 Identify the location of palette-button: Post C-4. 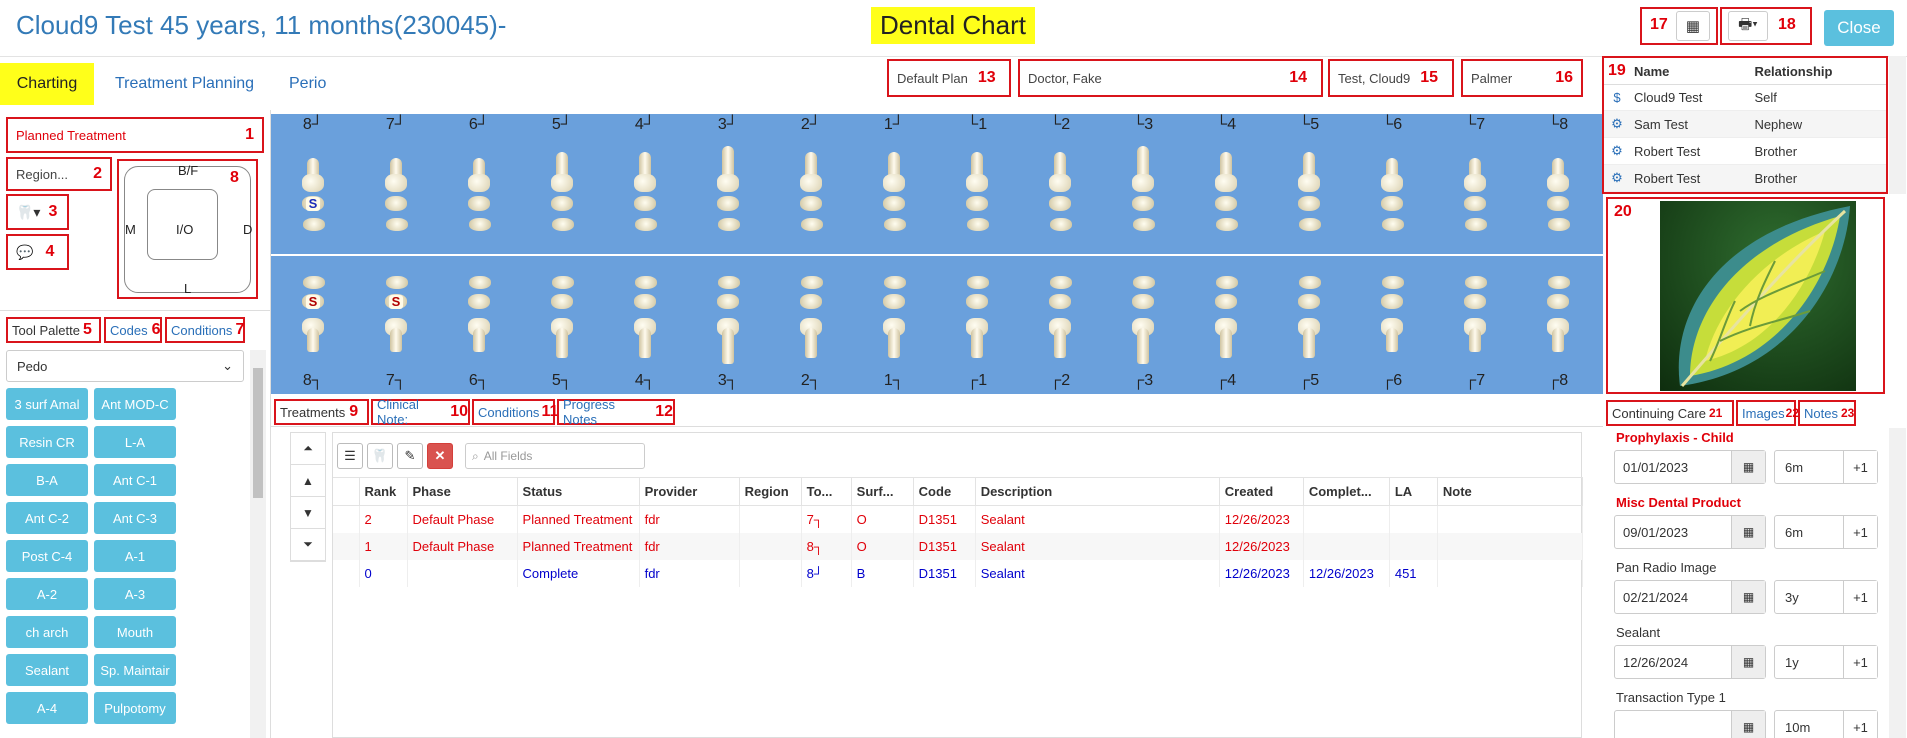
(47, 556).